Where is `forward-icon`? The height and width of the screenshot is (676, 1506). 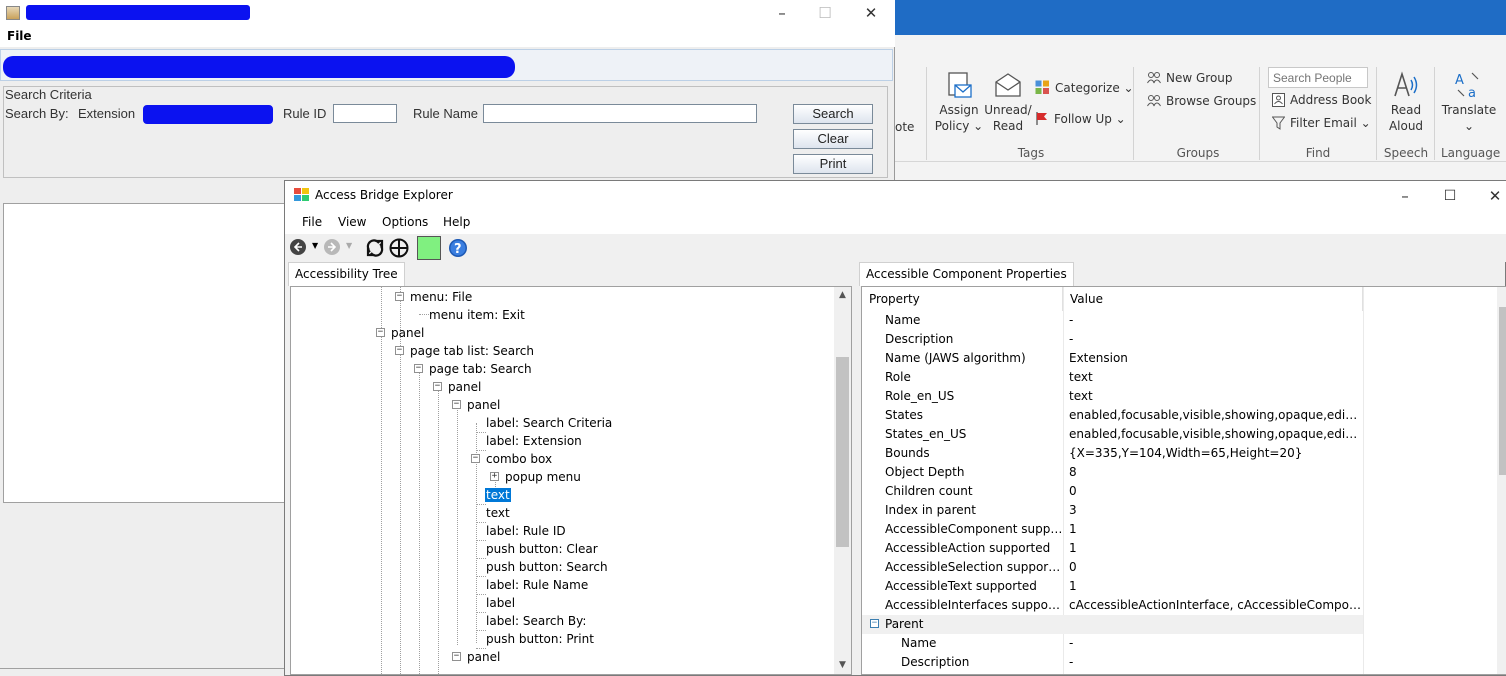 forward-icon is located at coordinates (332, 247).